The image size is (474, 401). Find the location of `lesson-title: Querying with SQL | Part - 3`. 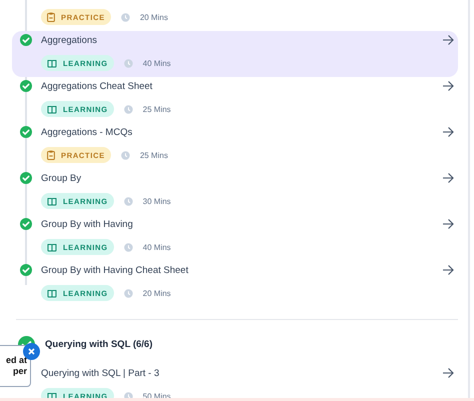

lesson-title: Querying with SQL | Part - 3 is located at coordinates (100, 373).